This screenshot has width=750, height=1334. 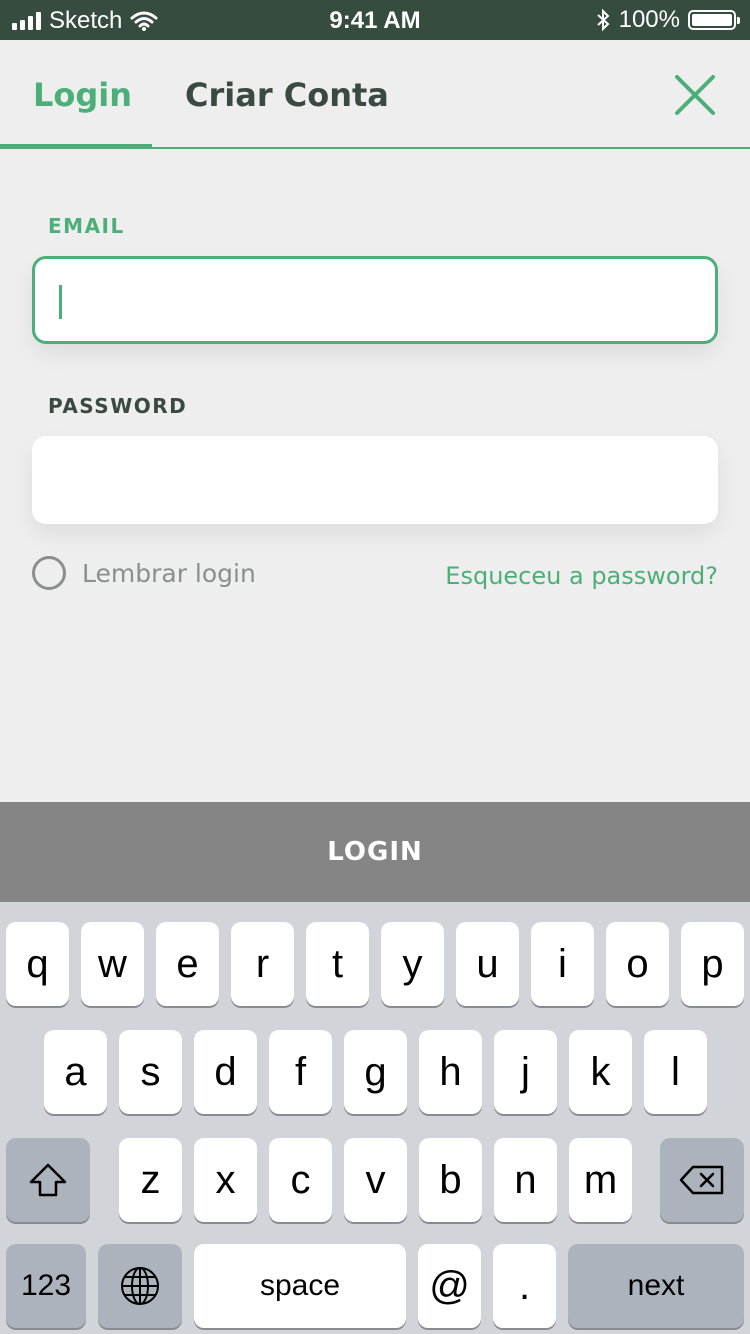 I want to click on key-e: e, so click(x=187, y=964).